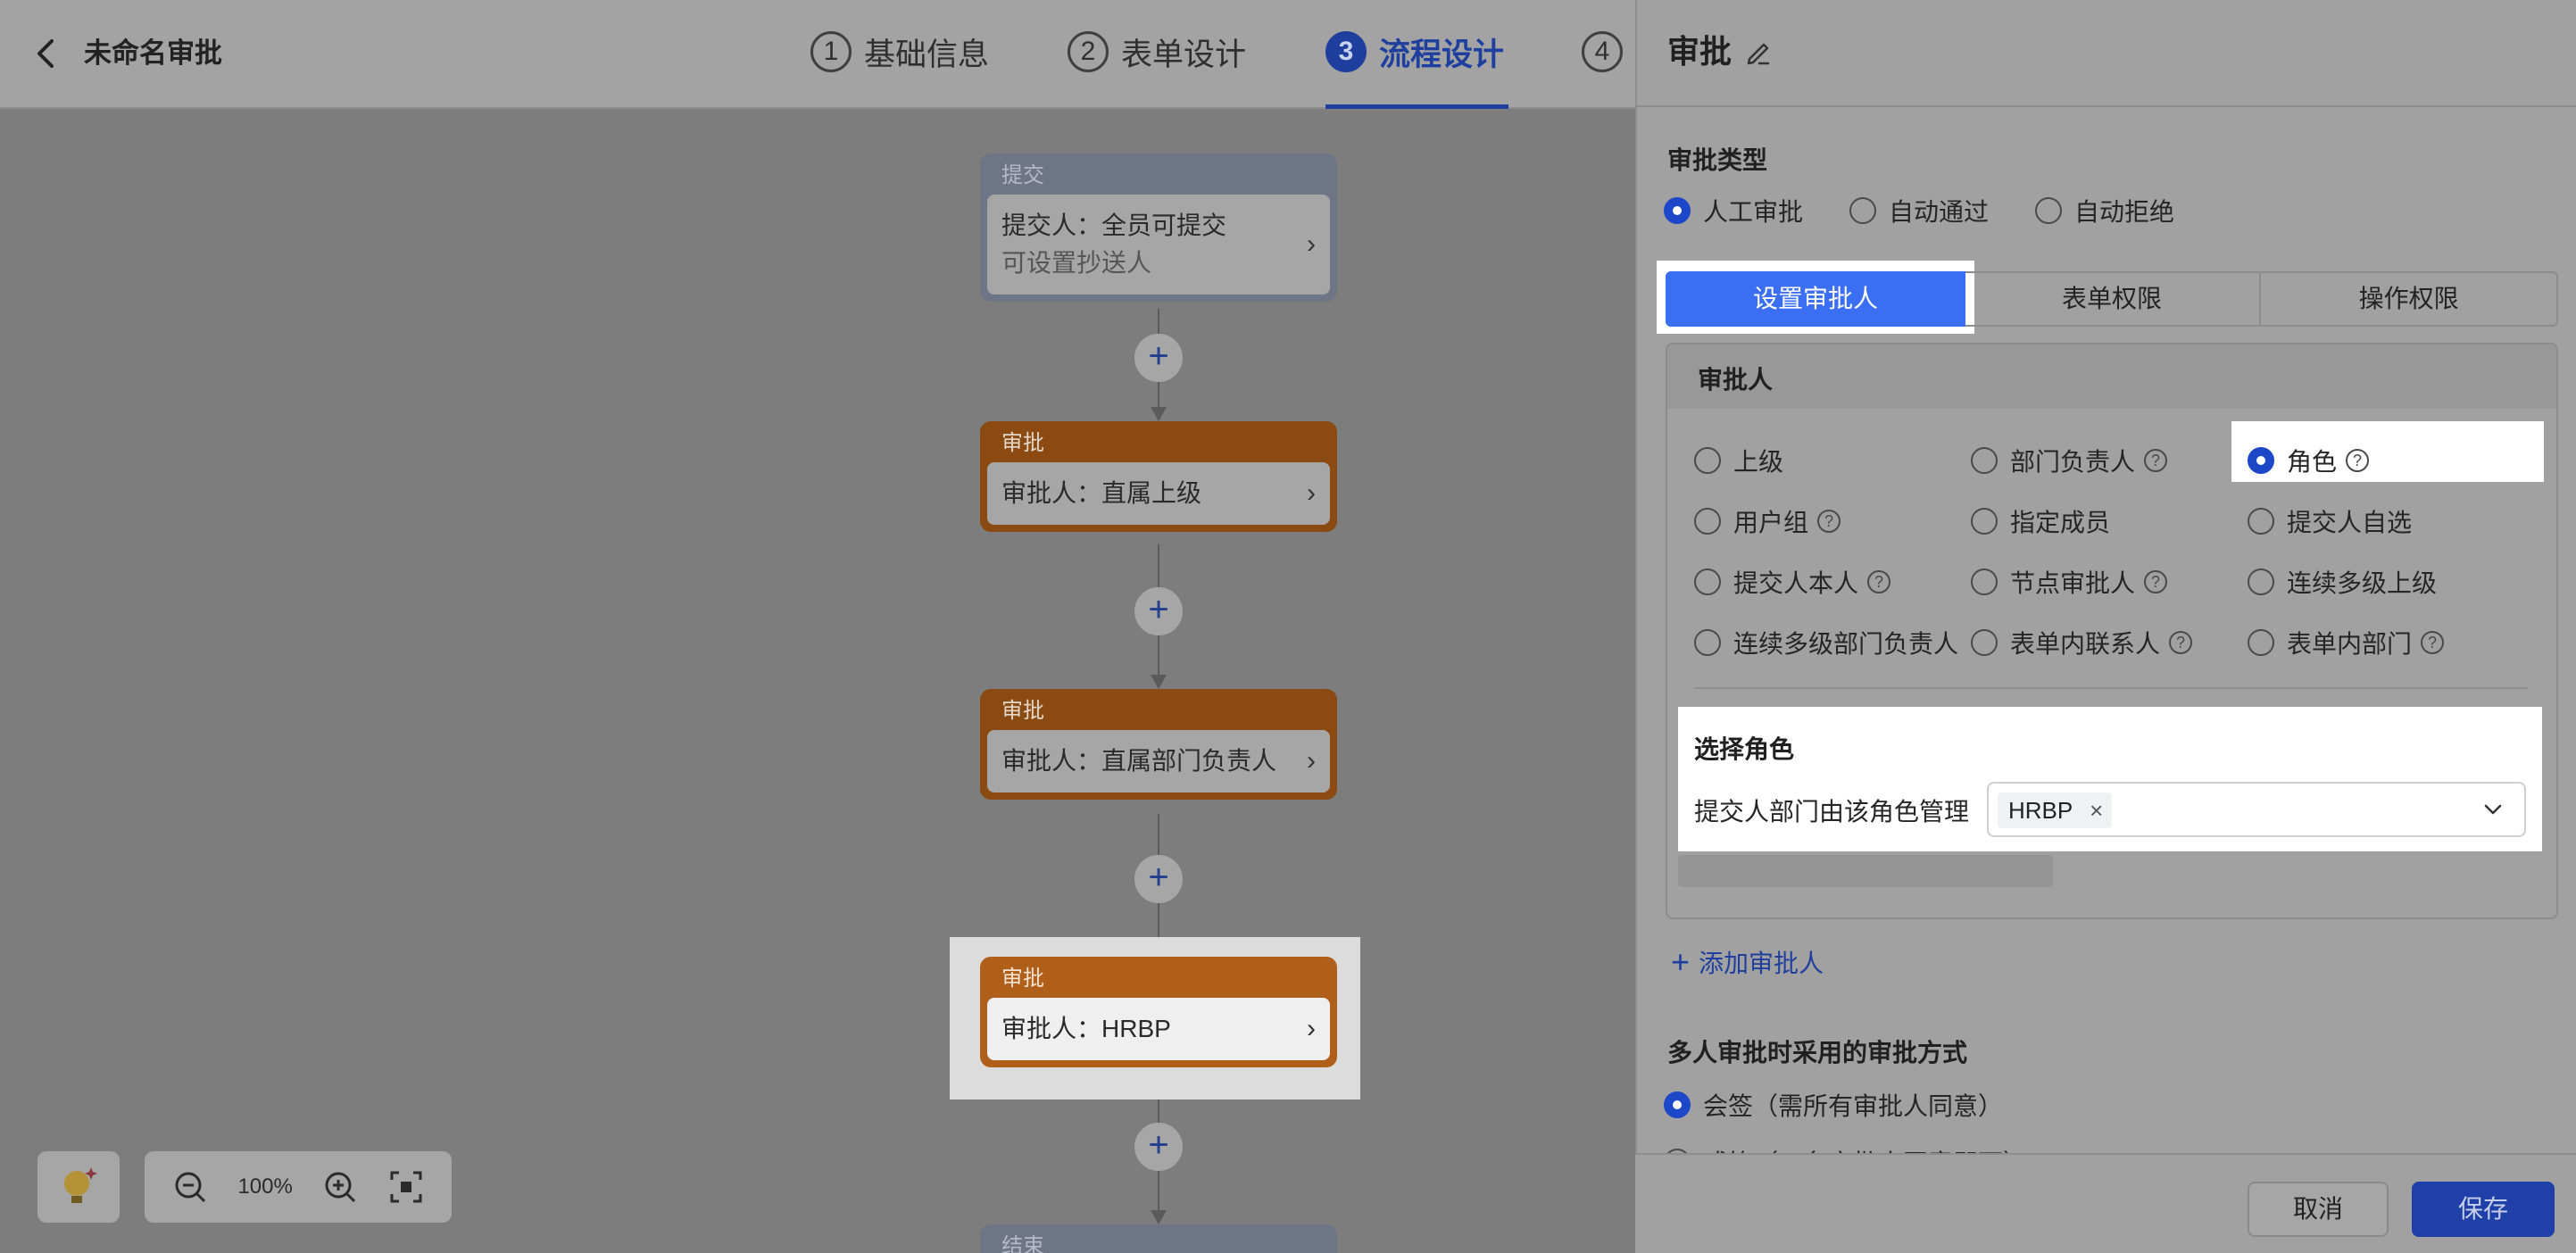 The image size is (2576, 1253). Describe the element at coordinates (153, 53) in the screenshot. I see `app-title: 未命名审批` at that location.